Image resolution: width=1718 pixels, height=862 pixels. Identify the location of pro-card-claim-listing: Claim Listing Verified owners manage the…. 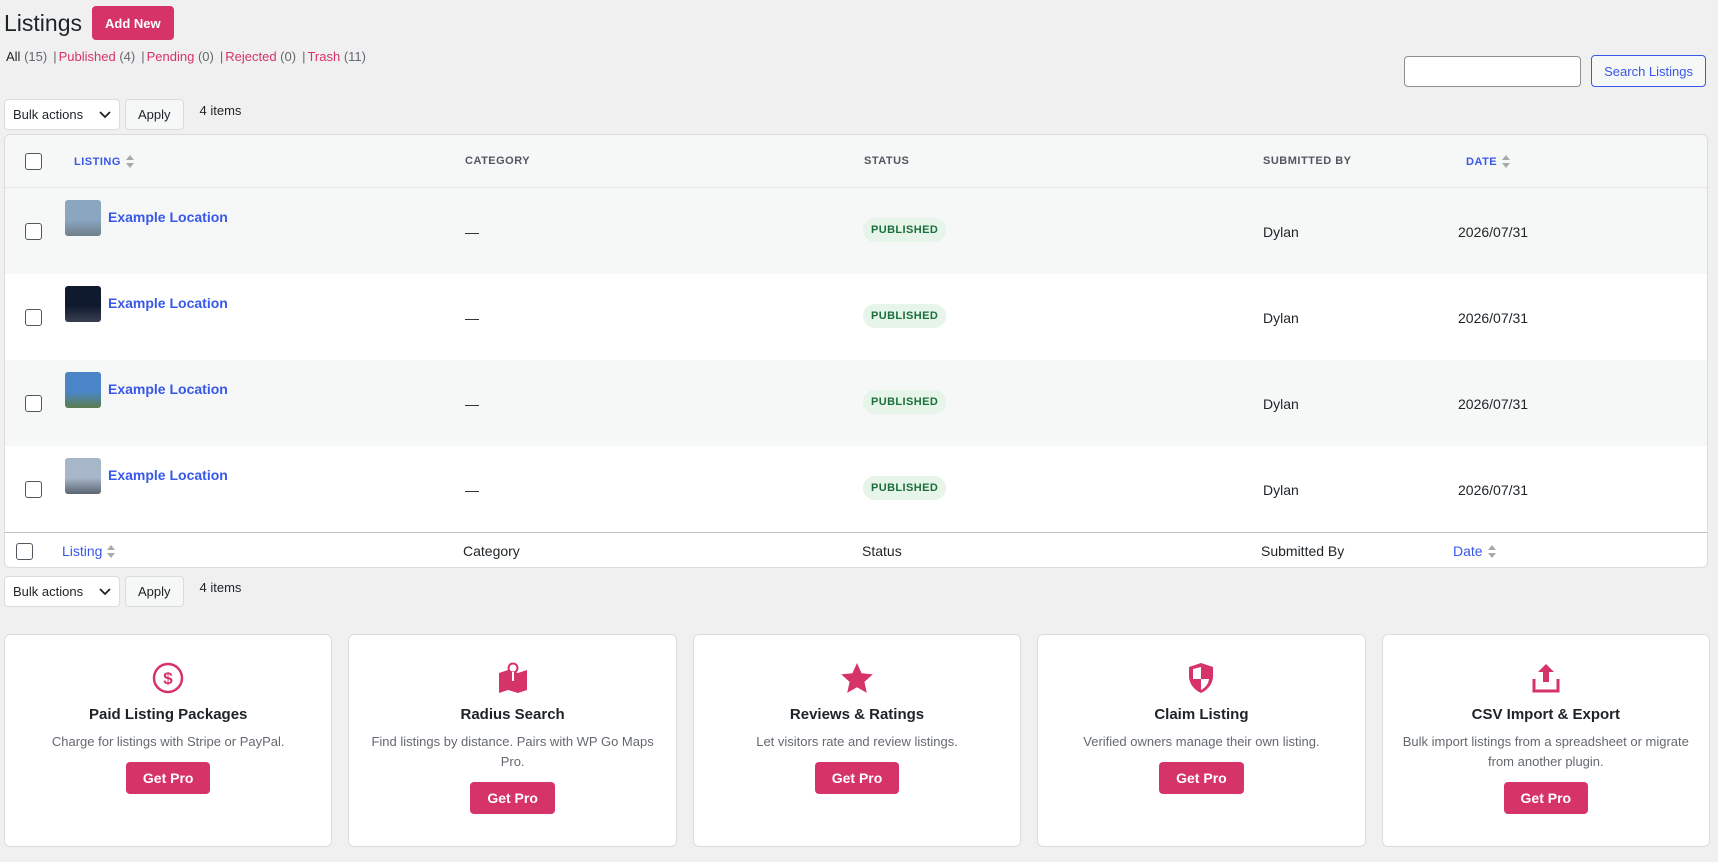
(1201, 740).